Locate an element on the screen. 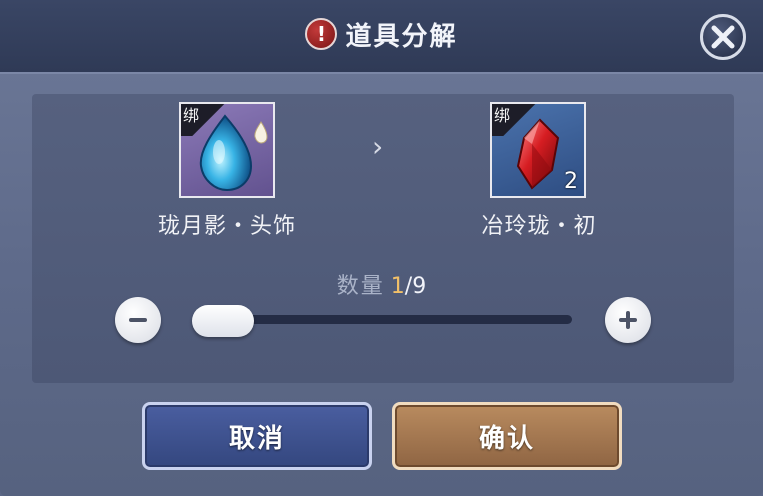 The width and height of the screenshot is (763, 496). source-item-name: 珑月影・头饰 is located at coordinates (226, 226).